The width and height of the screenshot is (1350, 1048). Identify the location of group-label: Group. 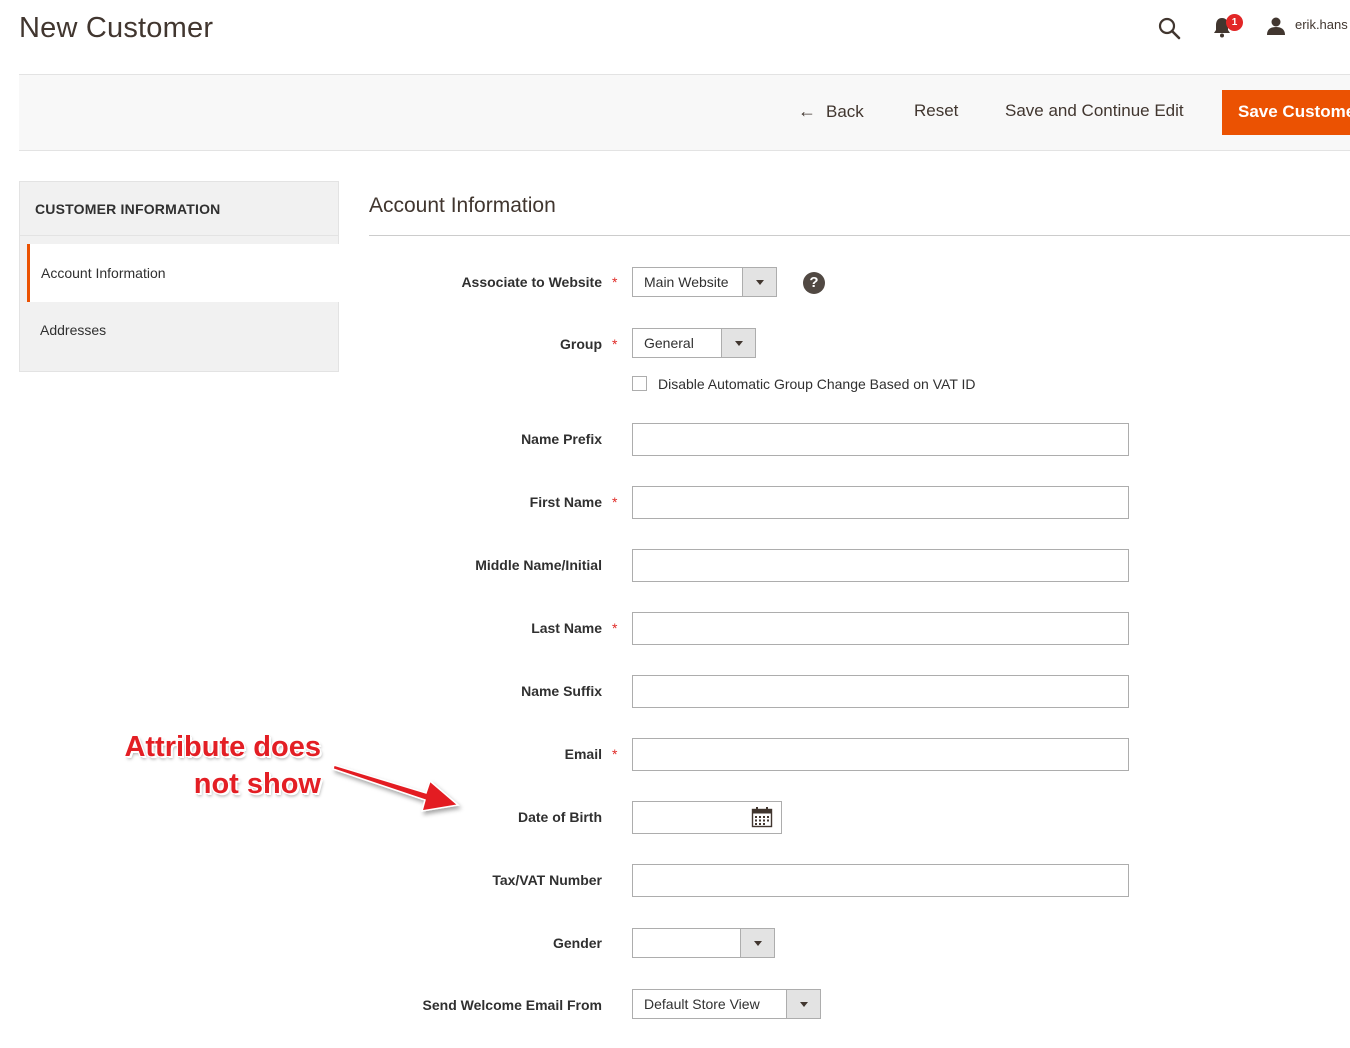
(581, 344).